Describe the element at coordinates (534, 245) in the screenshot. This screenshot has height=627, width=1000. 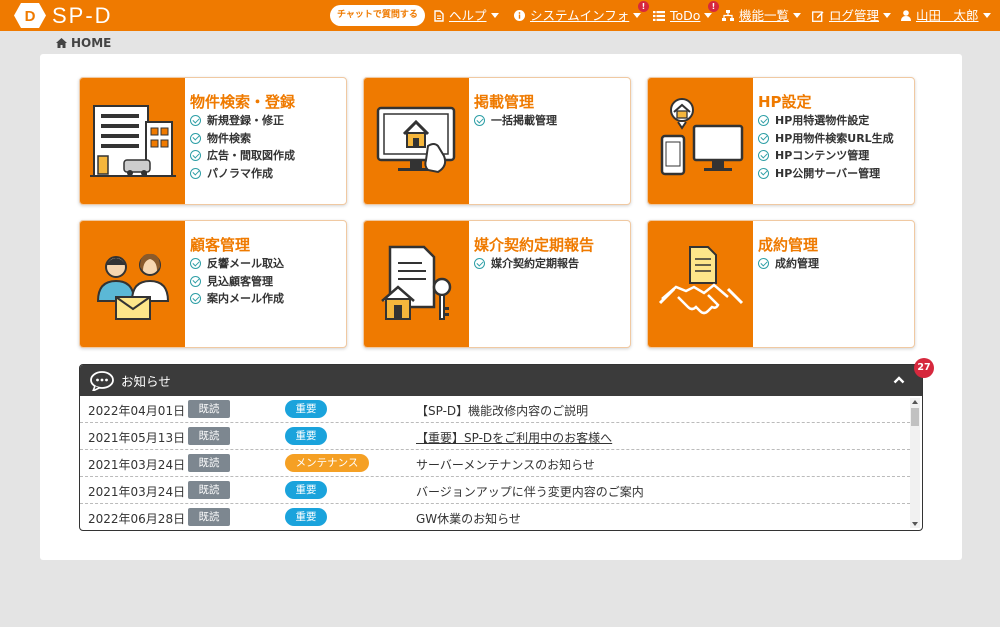
I see `card-title: 媒介契約定期報告` at that location.